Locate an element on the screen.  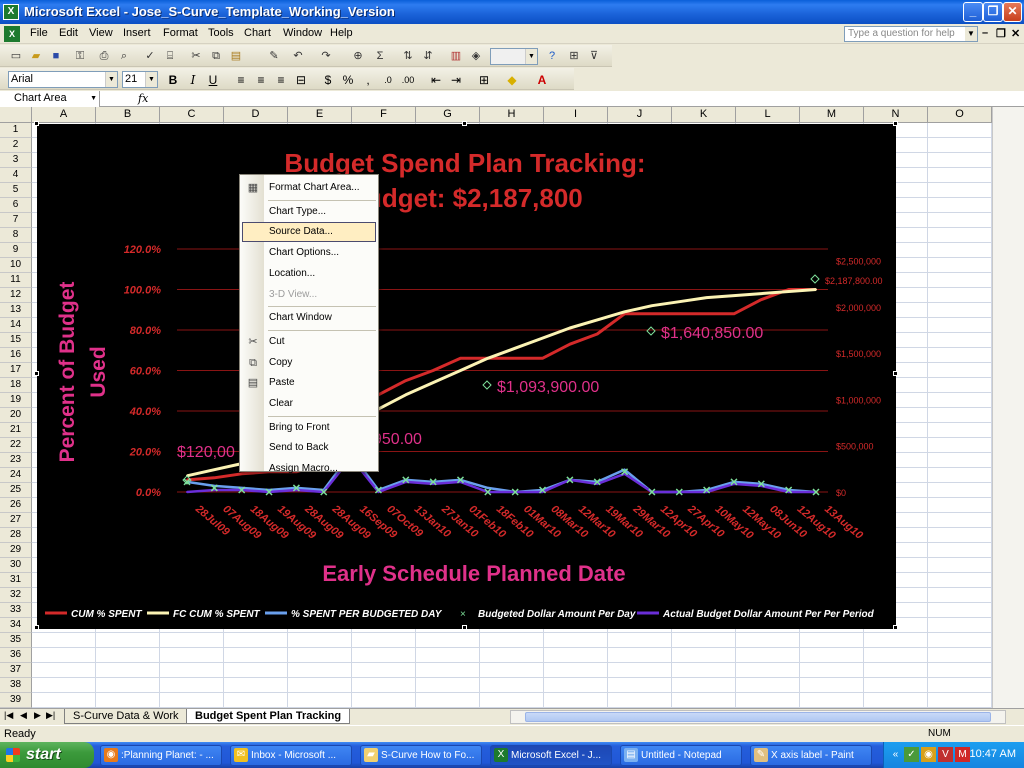
data-annotation: $120,00 is located at coordinates (206, 452).